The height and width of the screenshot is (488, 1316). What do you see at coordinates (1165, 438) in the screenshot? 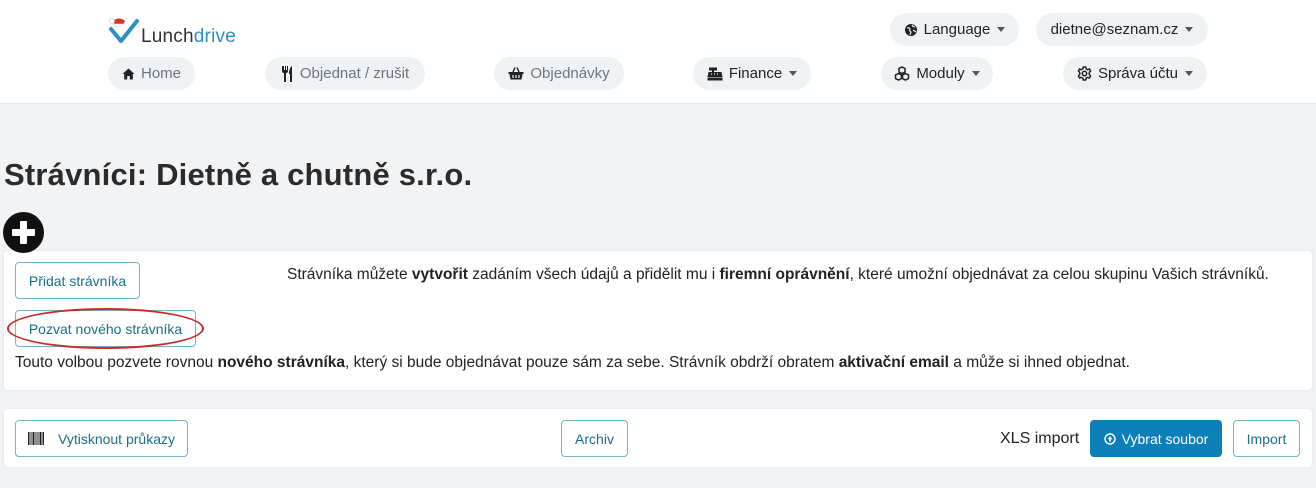
I see `choose-file-label: Vybrat soubor` at bounding box center [1165, 438].